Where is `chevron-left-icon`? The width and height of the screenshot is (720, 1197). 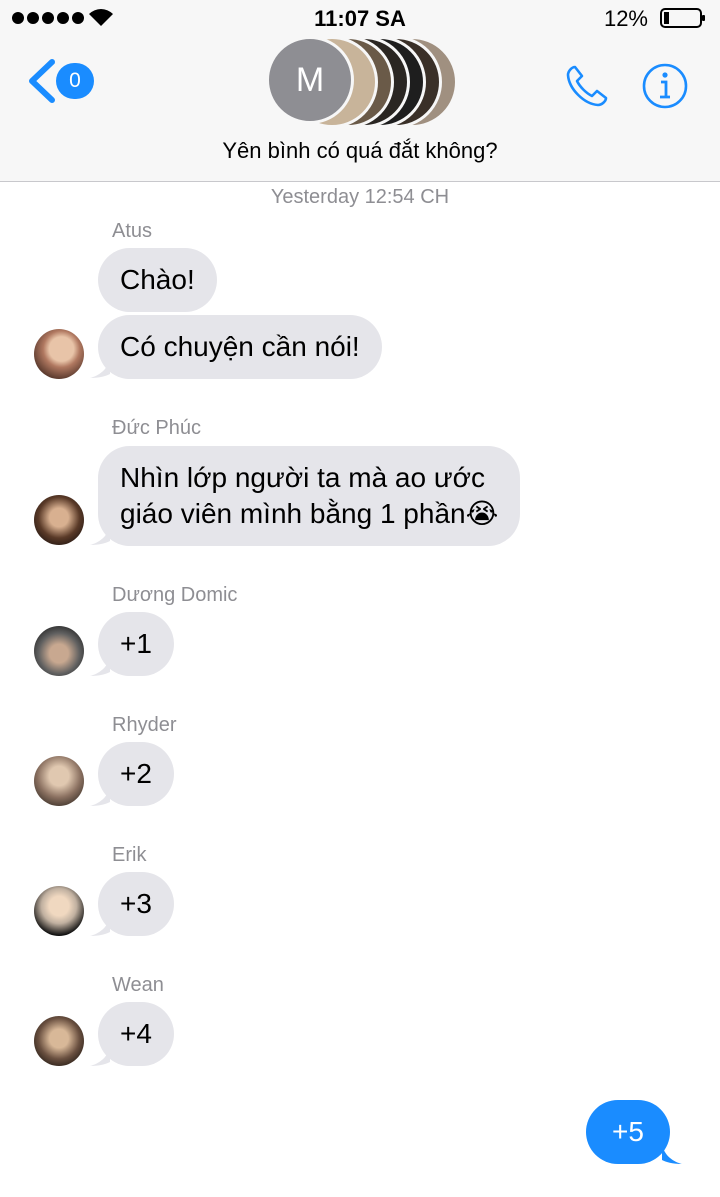 chevron-left-icon is located at coordinates (42, 81).